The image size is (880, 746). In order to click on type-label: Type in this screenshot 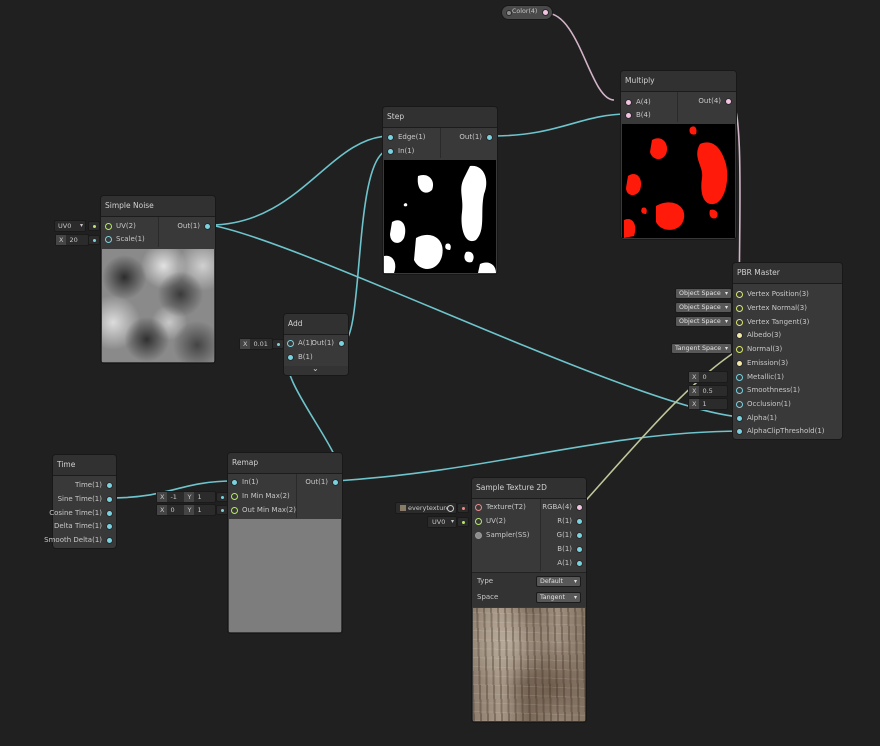, I will do `click(485, 581)`.